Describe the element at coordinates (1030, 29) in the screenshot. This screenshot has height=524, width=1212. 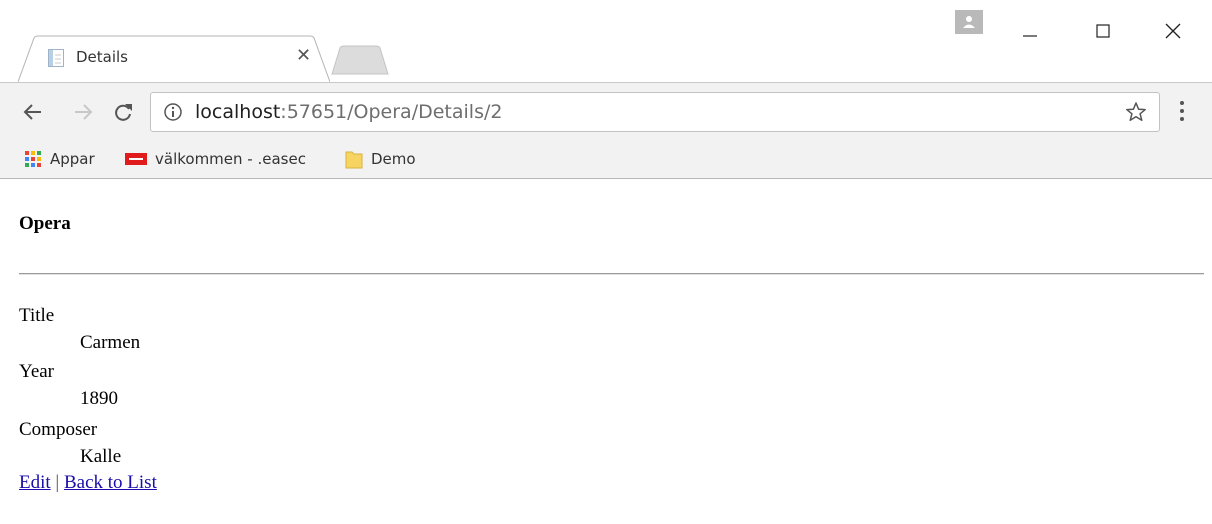
I see `minimize-button` at that location.